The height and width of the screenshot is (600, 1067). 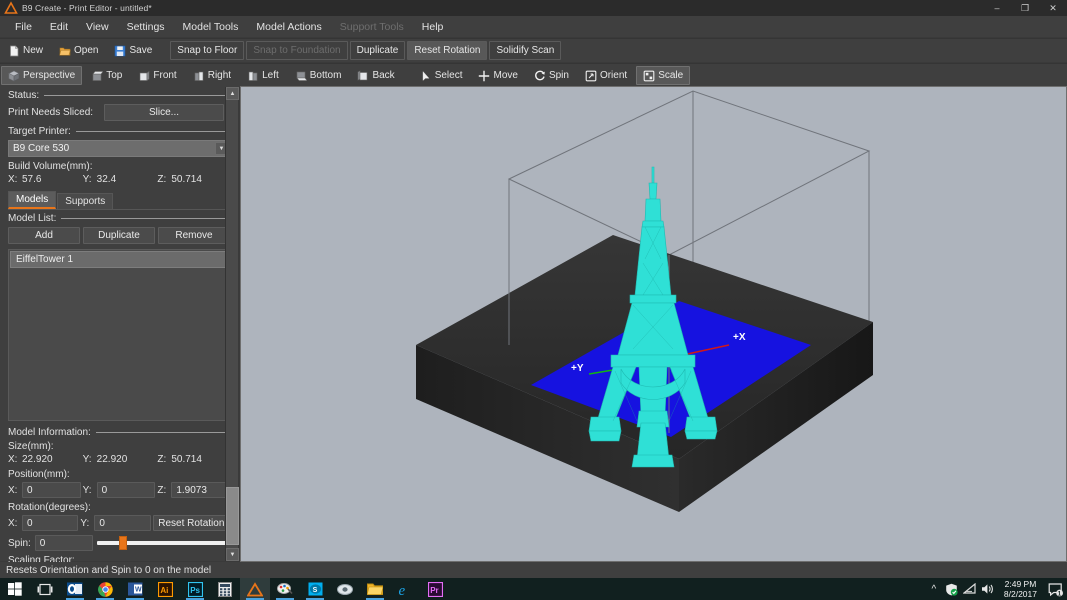 What do you see at coordinates (988, 589) in the screenshot?
I see `speaker-icon` at bounding box center [988, 589].